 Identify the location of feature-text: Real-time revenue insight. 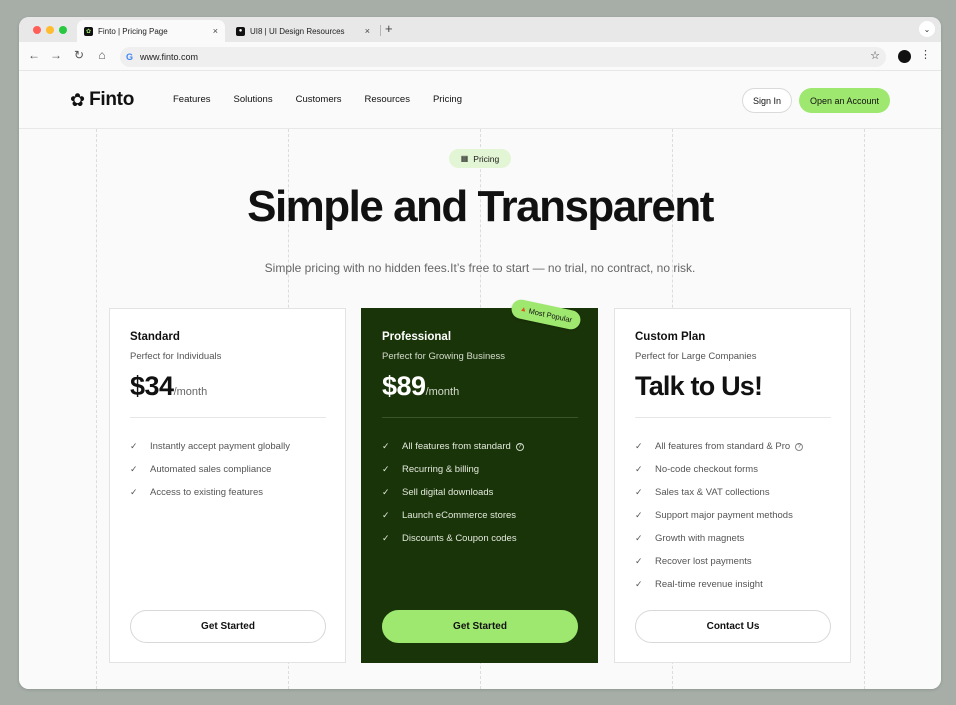
(709, 584).